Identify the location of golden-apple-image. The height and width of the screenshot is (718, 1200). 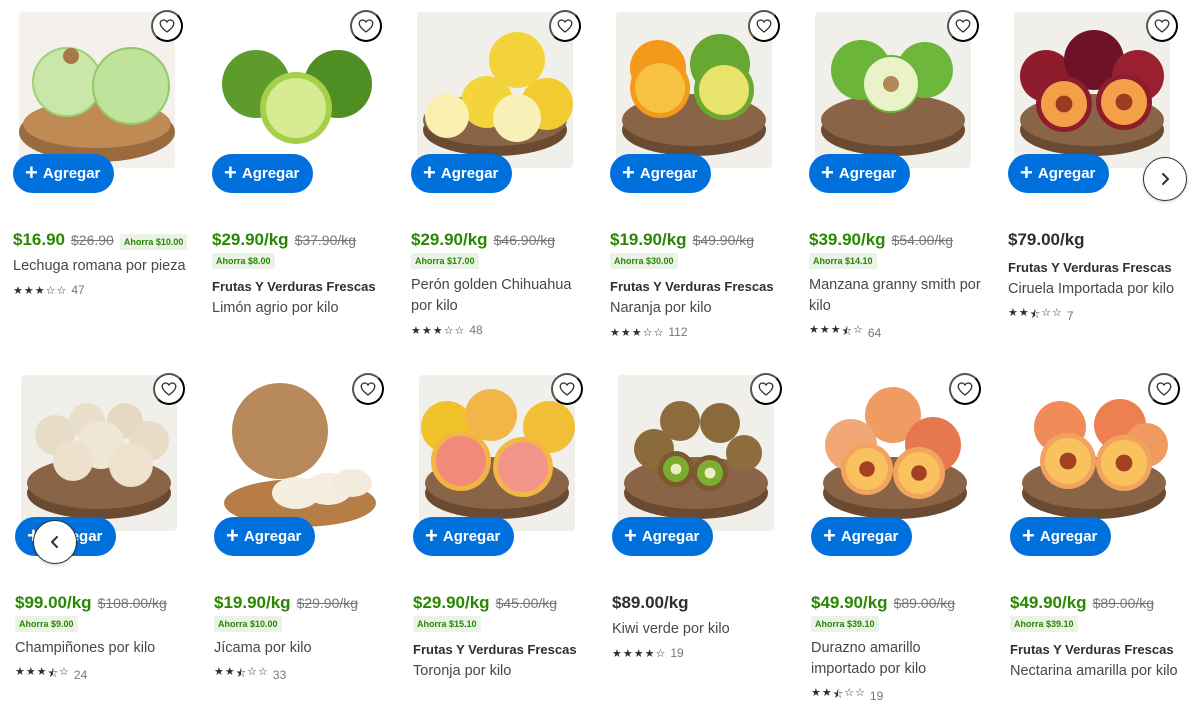
(495, 90).